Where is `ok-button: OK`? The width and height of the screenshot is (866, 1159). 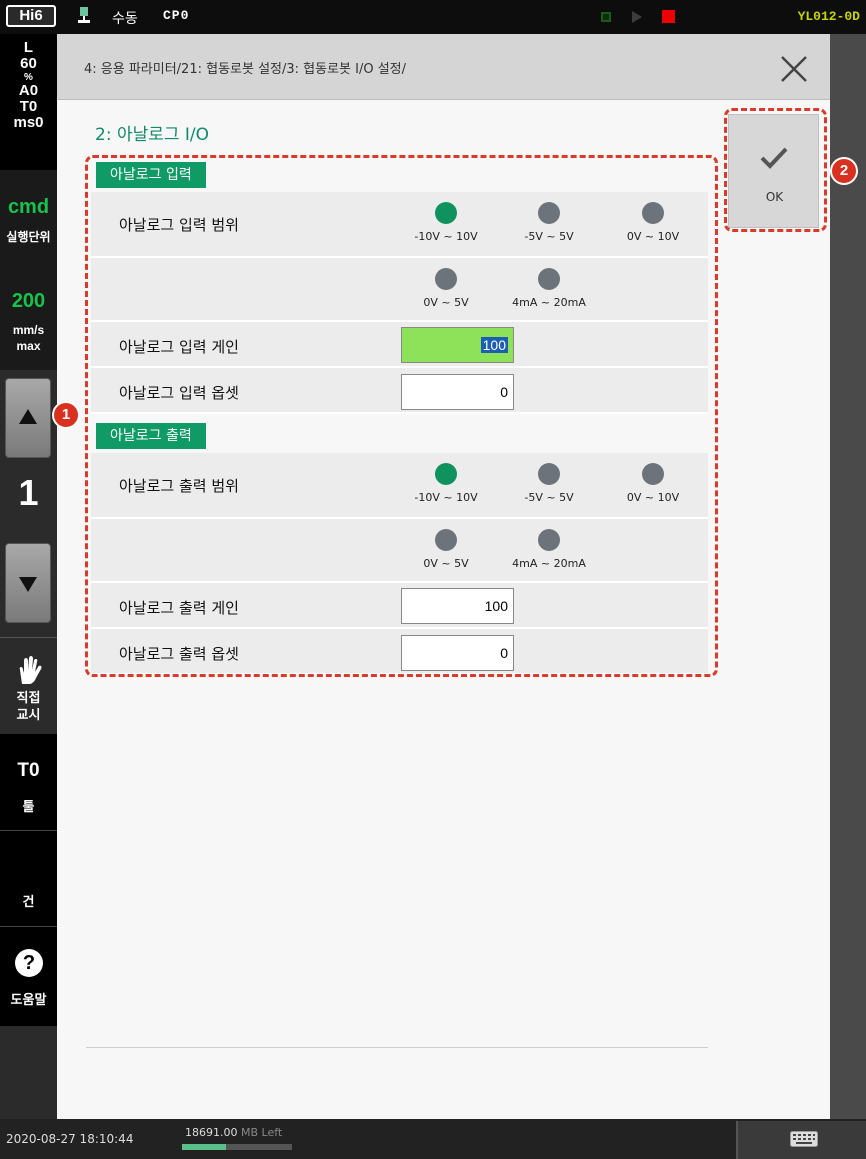
ok-button: OK is located at coordinates (773, 171).